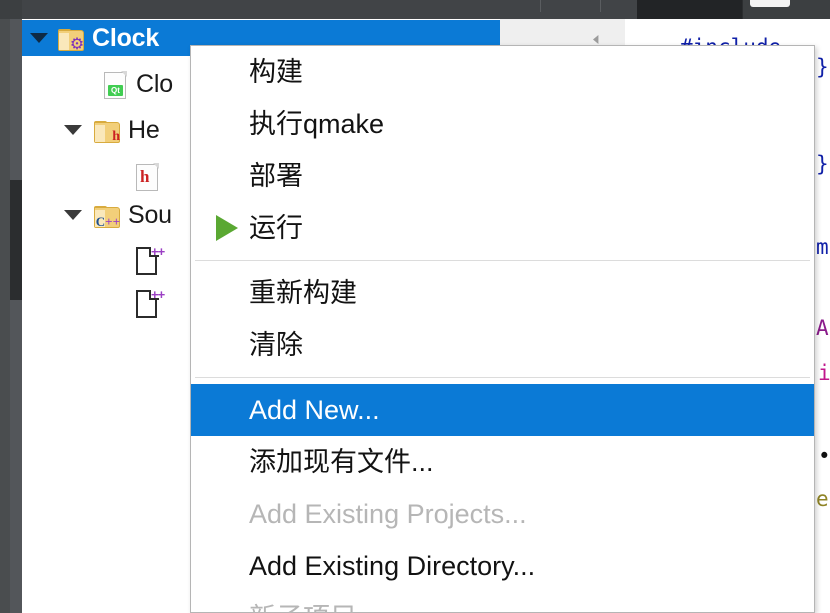 This screenshot has width=830, height=613. I want to click on toolbar-divider, so click(742, 9).